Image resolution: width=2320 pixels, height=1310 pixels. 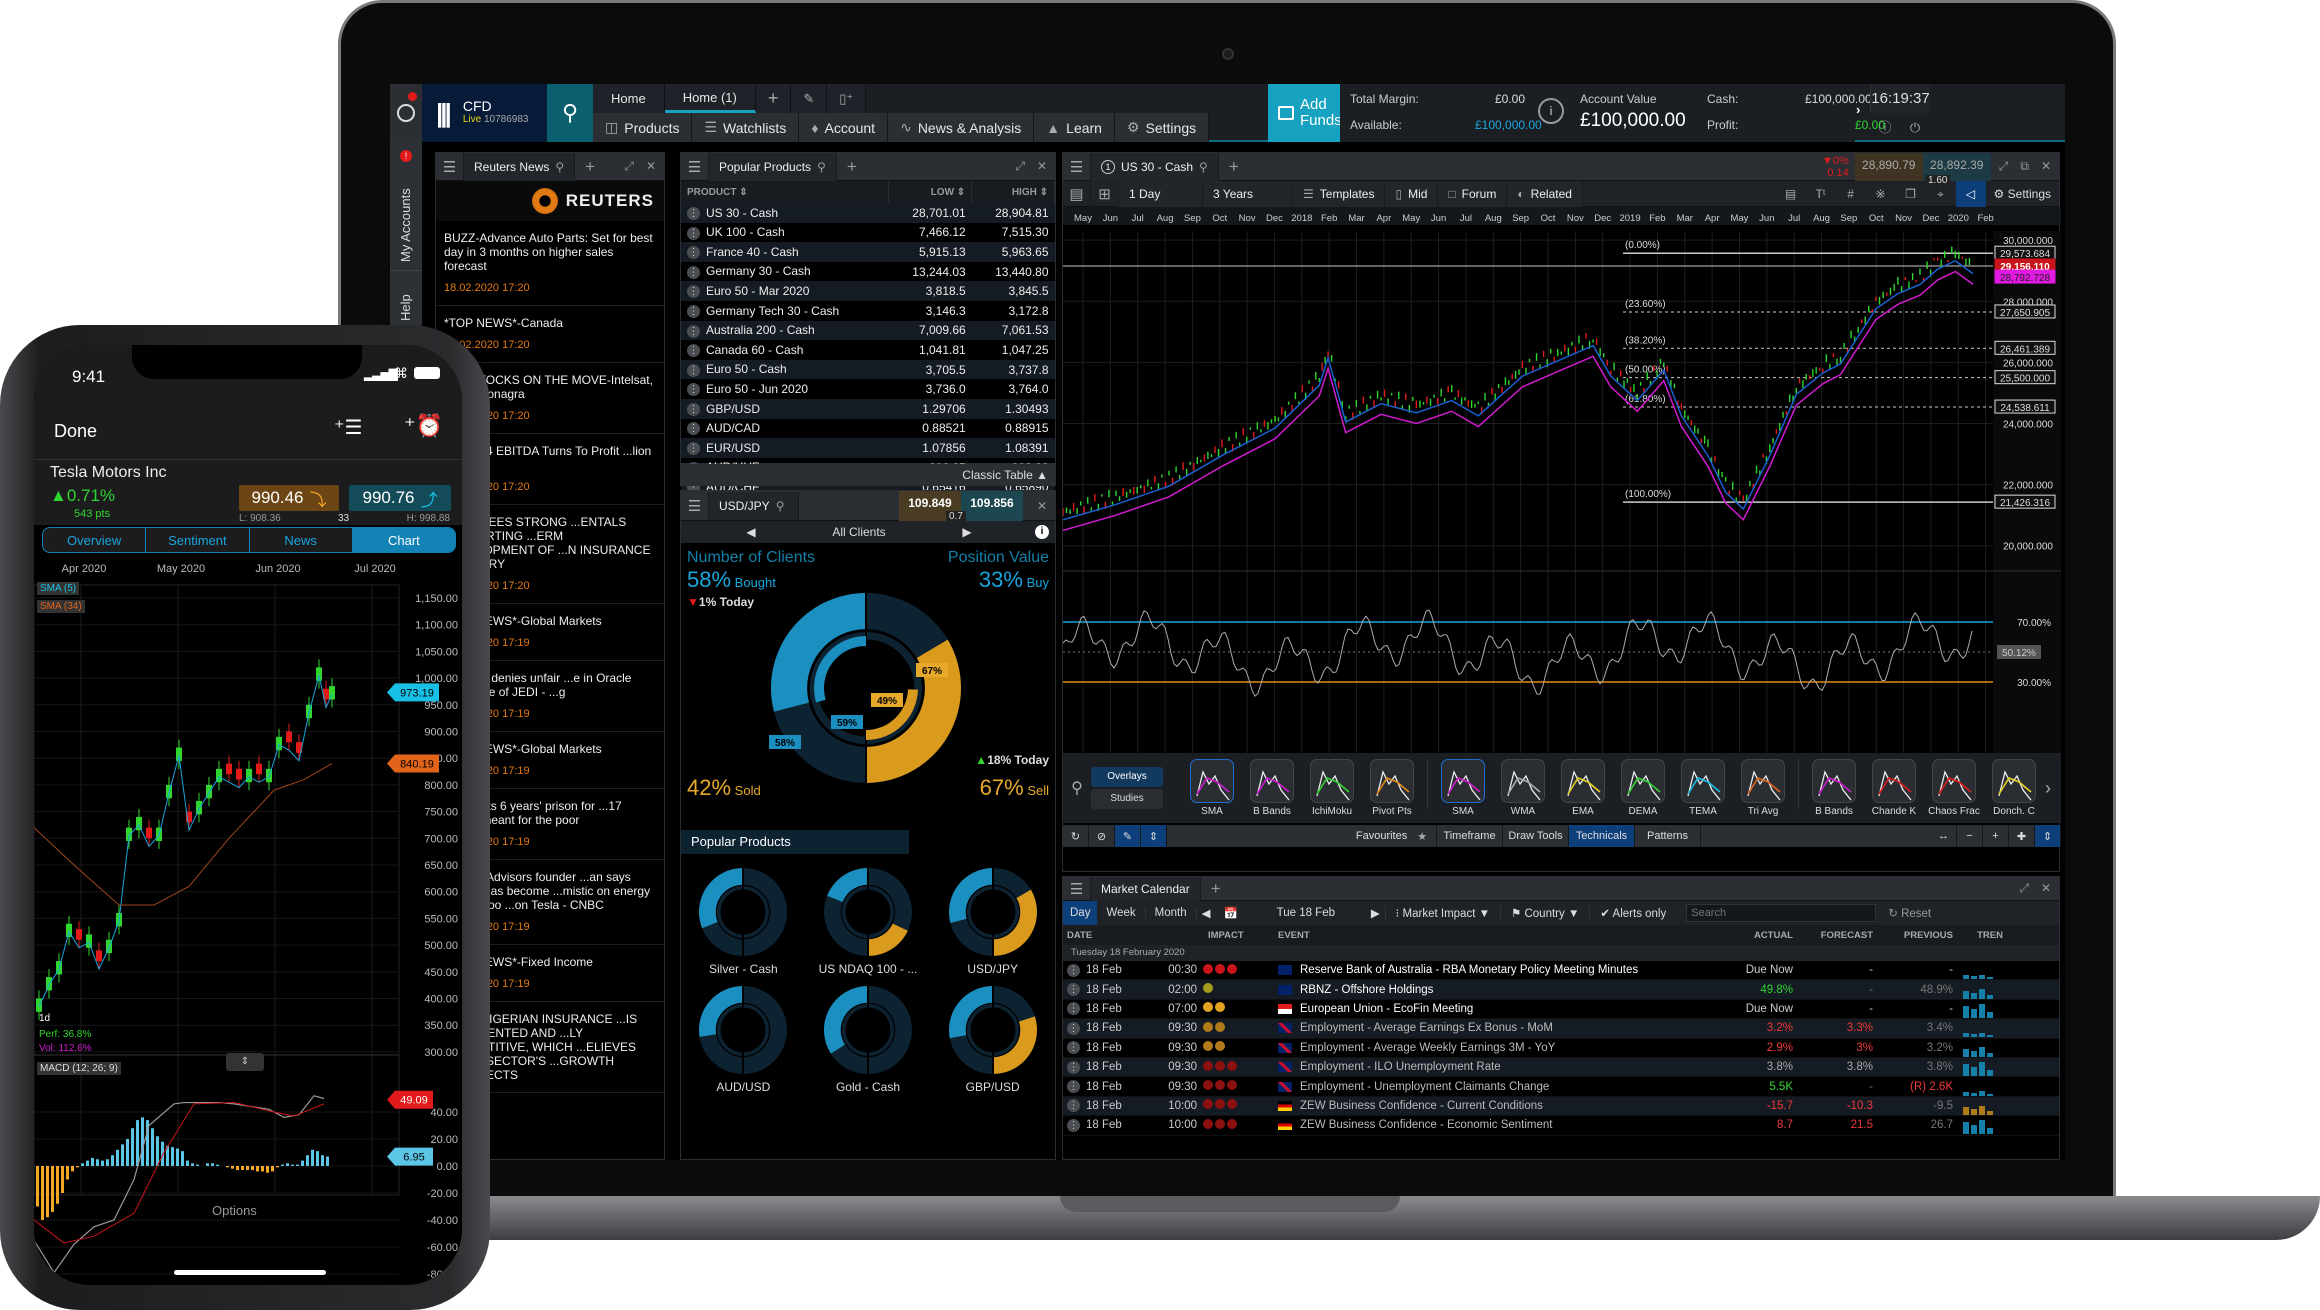 What do you see at coordinates (1703, 788) in the screenshot?
I see `technical-item: TEMA` at bounding box center [1703, 788].